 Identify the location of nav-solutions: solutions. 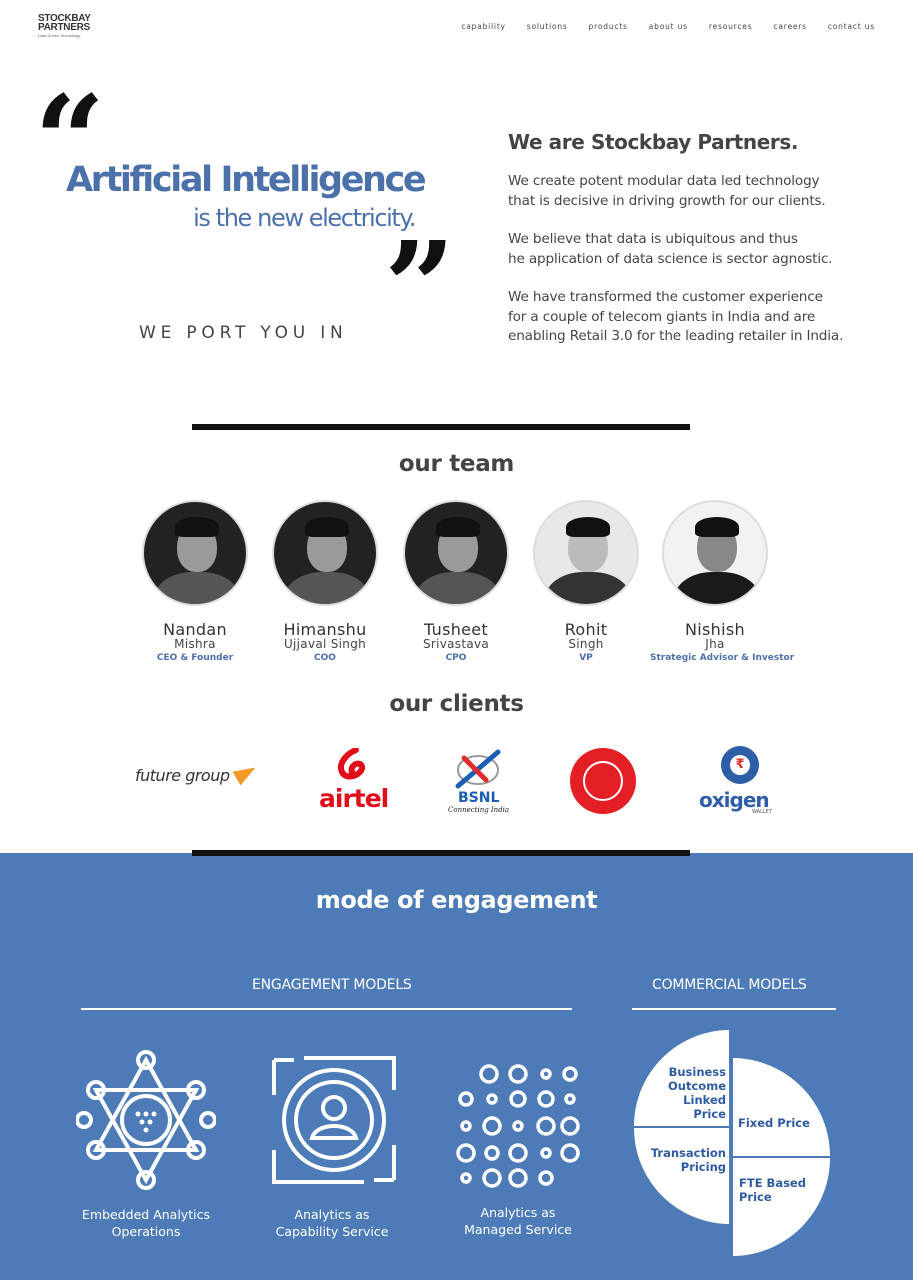
(547, 26).